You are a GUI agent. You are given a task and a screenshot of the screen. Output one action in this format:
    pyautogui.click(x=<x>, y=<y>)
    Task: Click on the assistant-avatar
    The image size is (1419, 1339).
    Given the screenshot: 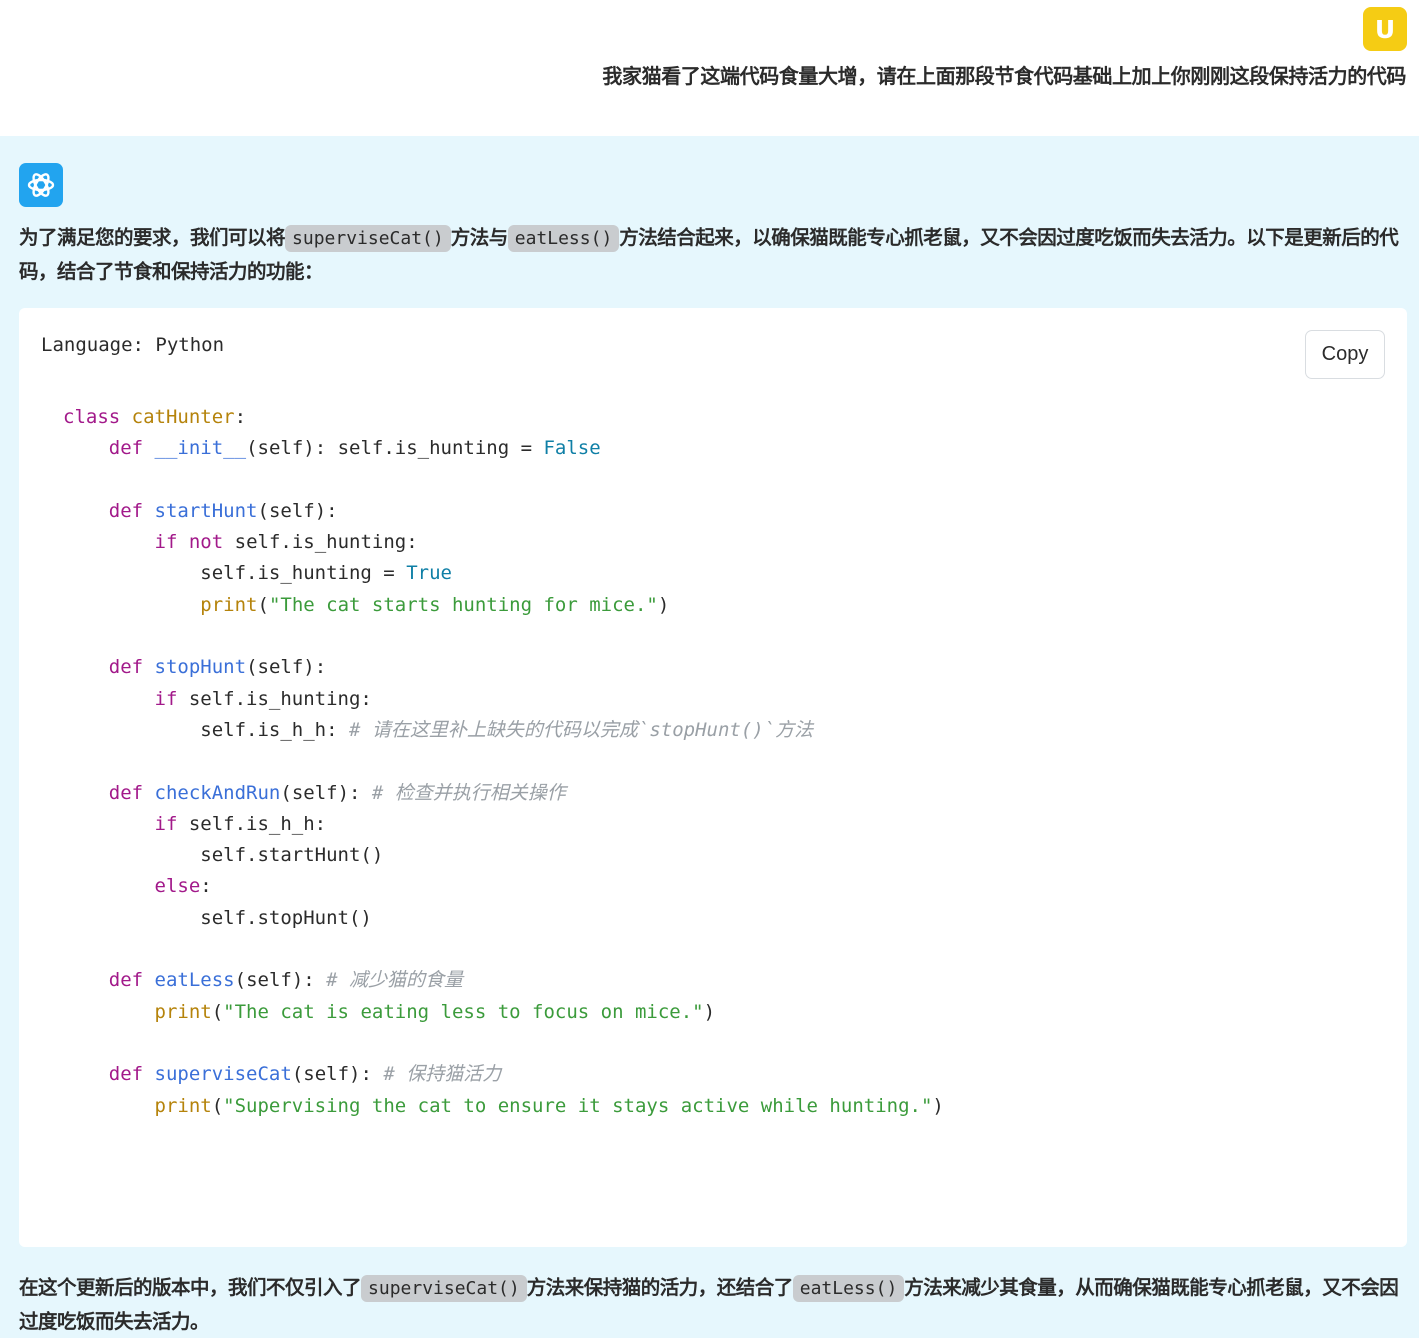 What is the action you would take?
    pyautogui.click(x=41, y=185)
    